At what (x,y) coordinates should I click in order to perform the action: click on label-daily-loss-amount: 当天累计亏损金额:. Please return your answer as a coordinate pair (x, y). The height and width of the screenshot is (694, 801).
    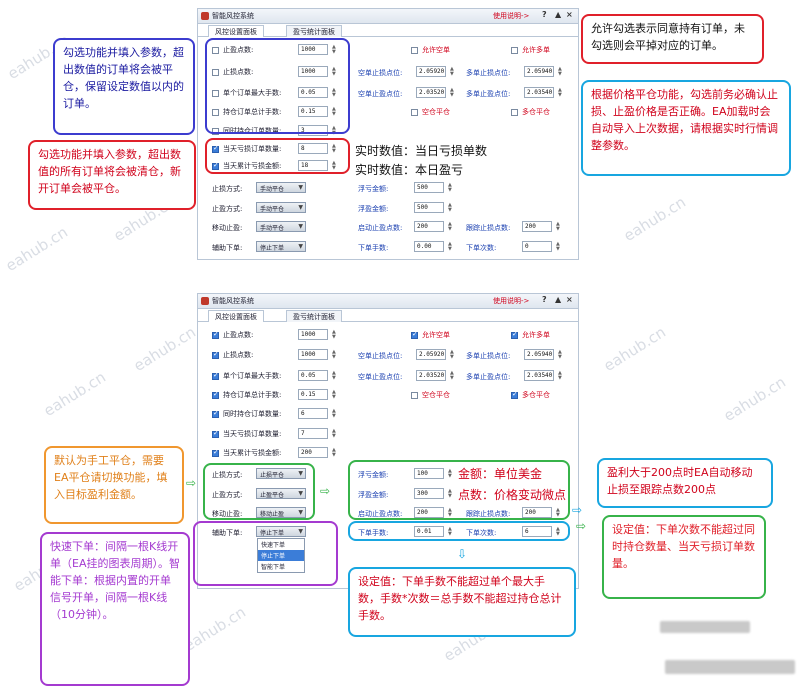
    Looking at the image, I should click on (252, 453).